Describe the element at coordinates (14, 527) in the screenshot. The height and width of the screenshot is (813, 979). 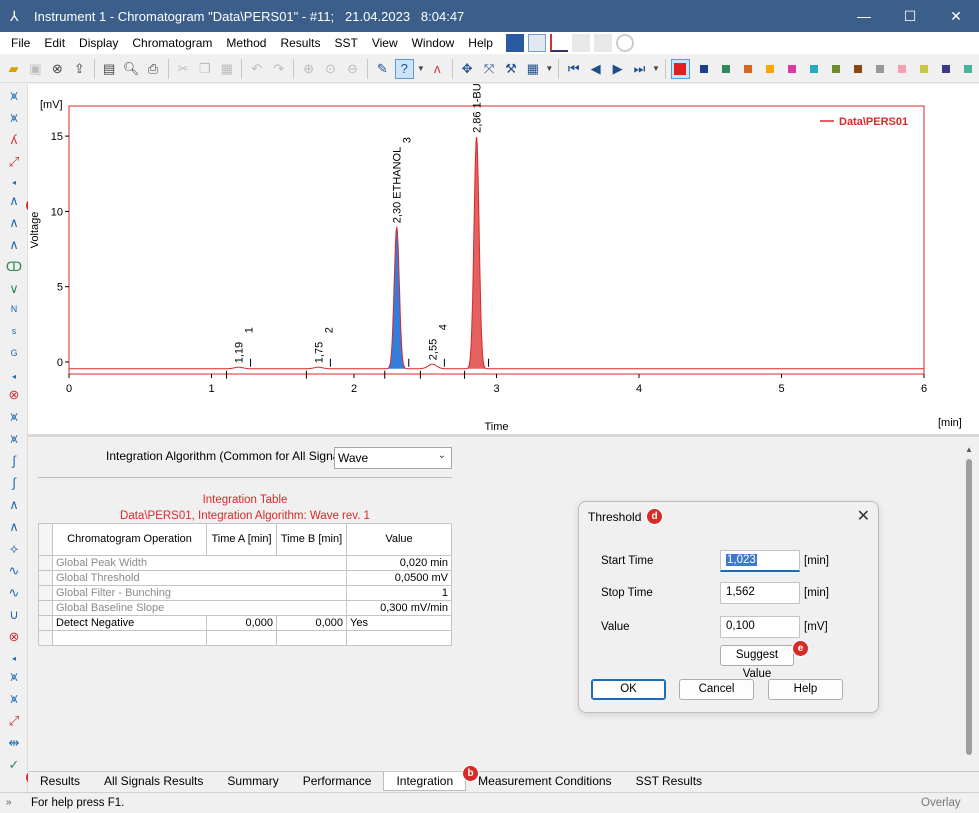
I see `forced-peak-icon: ∧` at that location.